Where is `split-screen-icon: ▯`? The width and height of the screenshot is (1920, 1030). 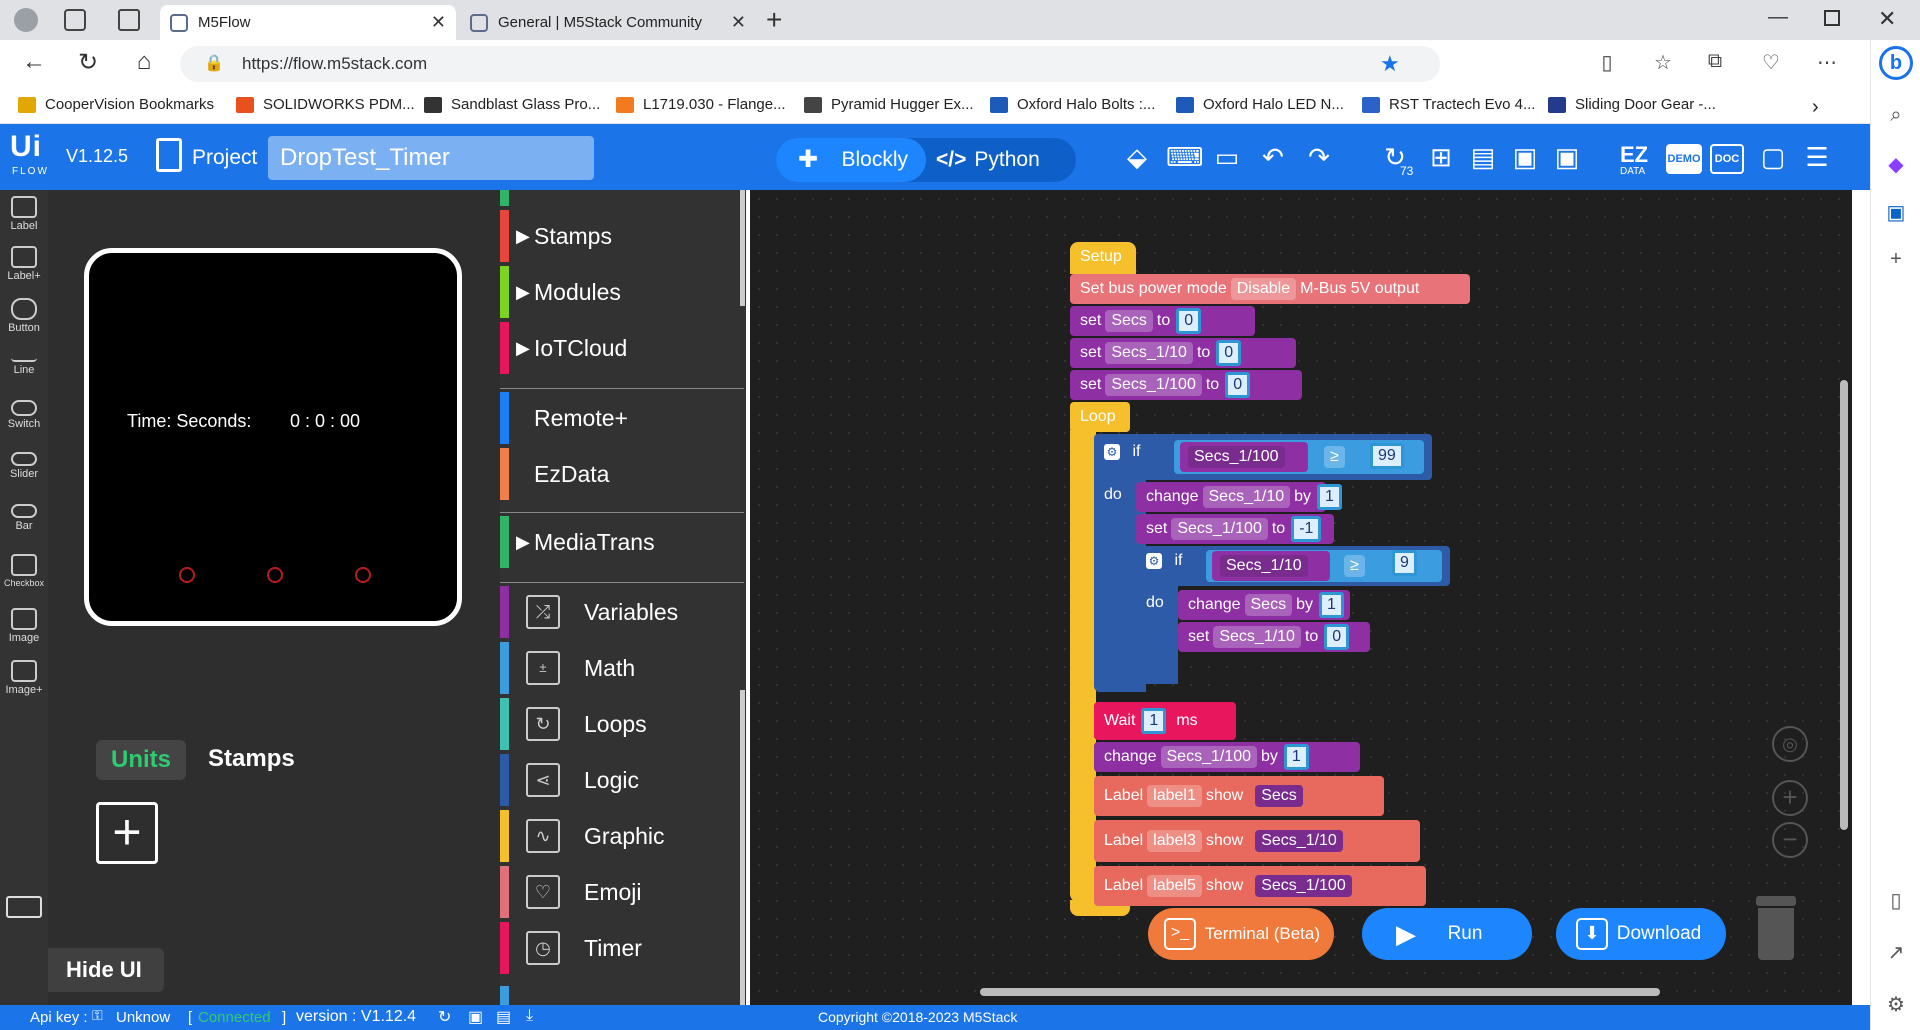 split-screen-icon: ▯ is located at coordinates (1607, 62).